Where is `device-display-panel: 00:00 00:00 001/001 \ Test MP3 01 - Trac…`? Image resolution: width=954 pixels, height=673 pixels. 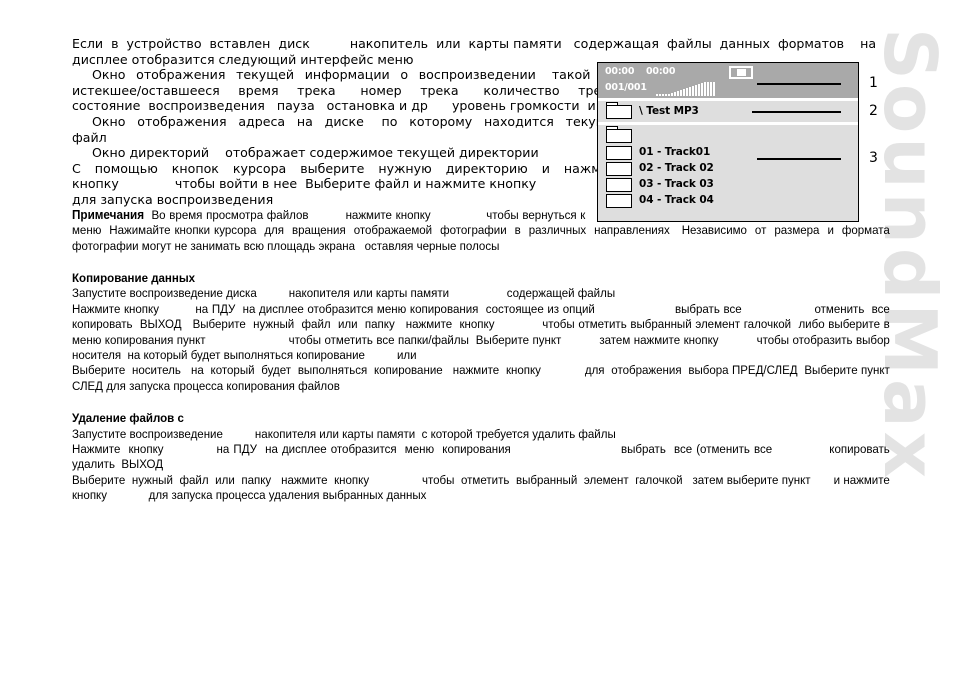
device-display-panel: 00:00 00:00 001/001 \ Test MP3 01 - Trac… is located at coordinates (728, 142).